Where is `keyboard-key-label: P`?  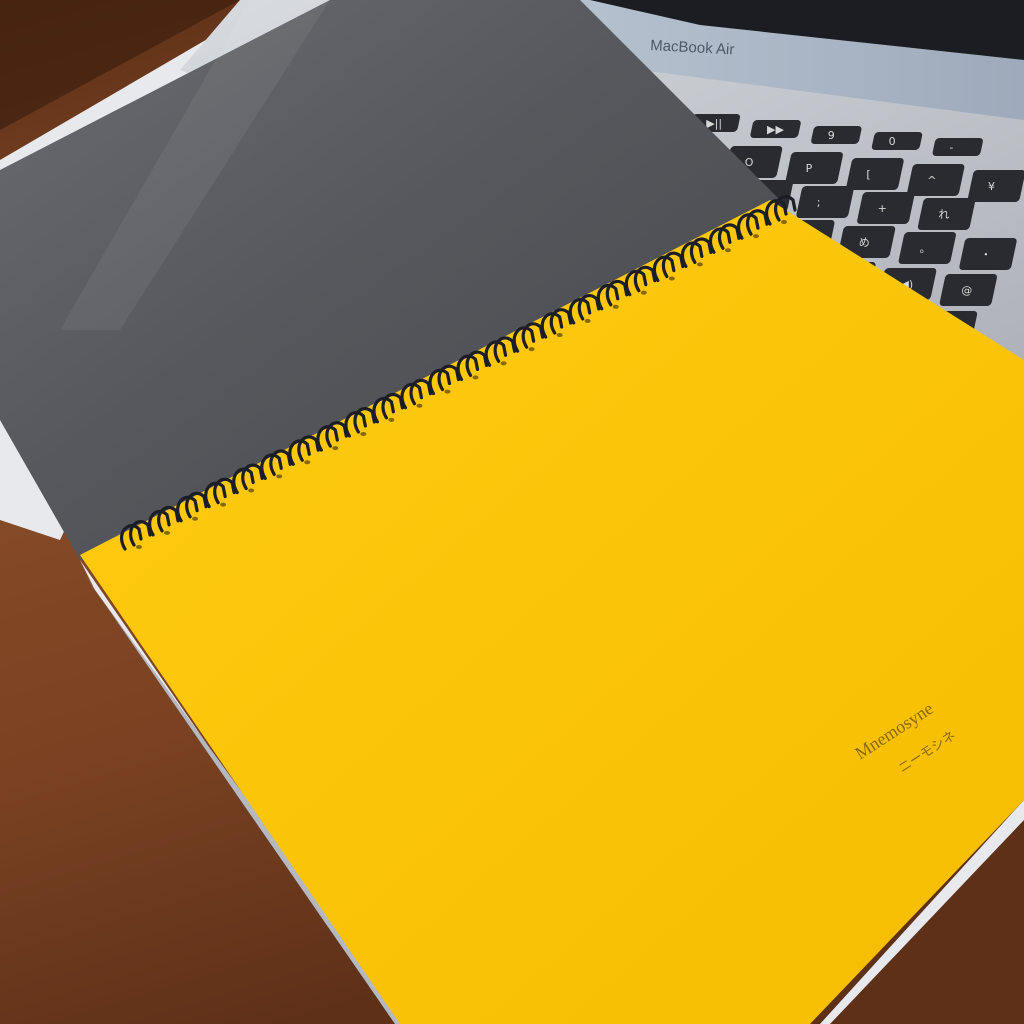
keyboard-key-label: P is located at coordinates (809, 168).